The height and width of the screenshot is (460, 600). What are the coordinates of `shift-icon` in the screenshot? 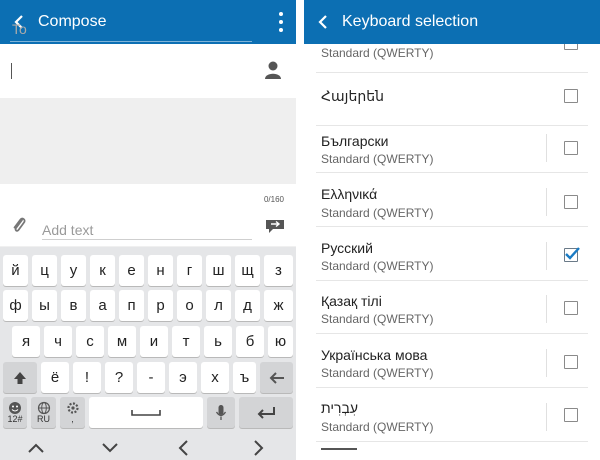 It's located at (20, 377).